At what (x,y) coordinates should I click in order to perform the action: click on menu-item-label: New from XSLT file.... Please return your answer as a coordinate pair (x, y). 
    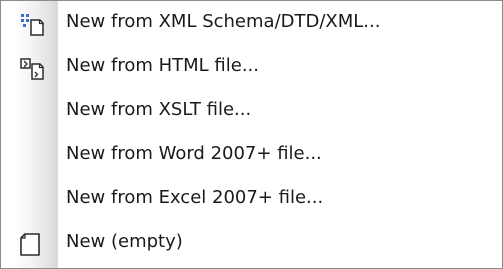
    Looking at the image, I should click on (159, 109).